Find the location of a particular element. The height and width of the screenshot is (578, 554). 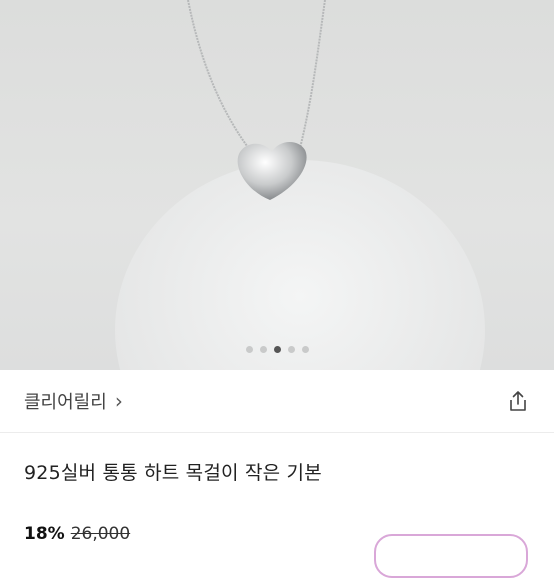

seller-name: 클리어릴리 is located at coordinates (65, 402).